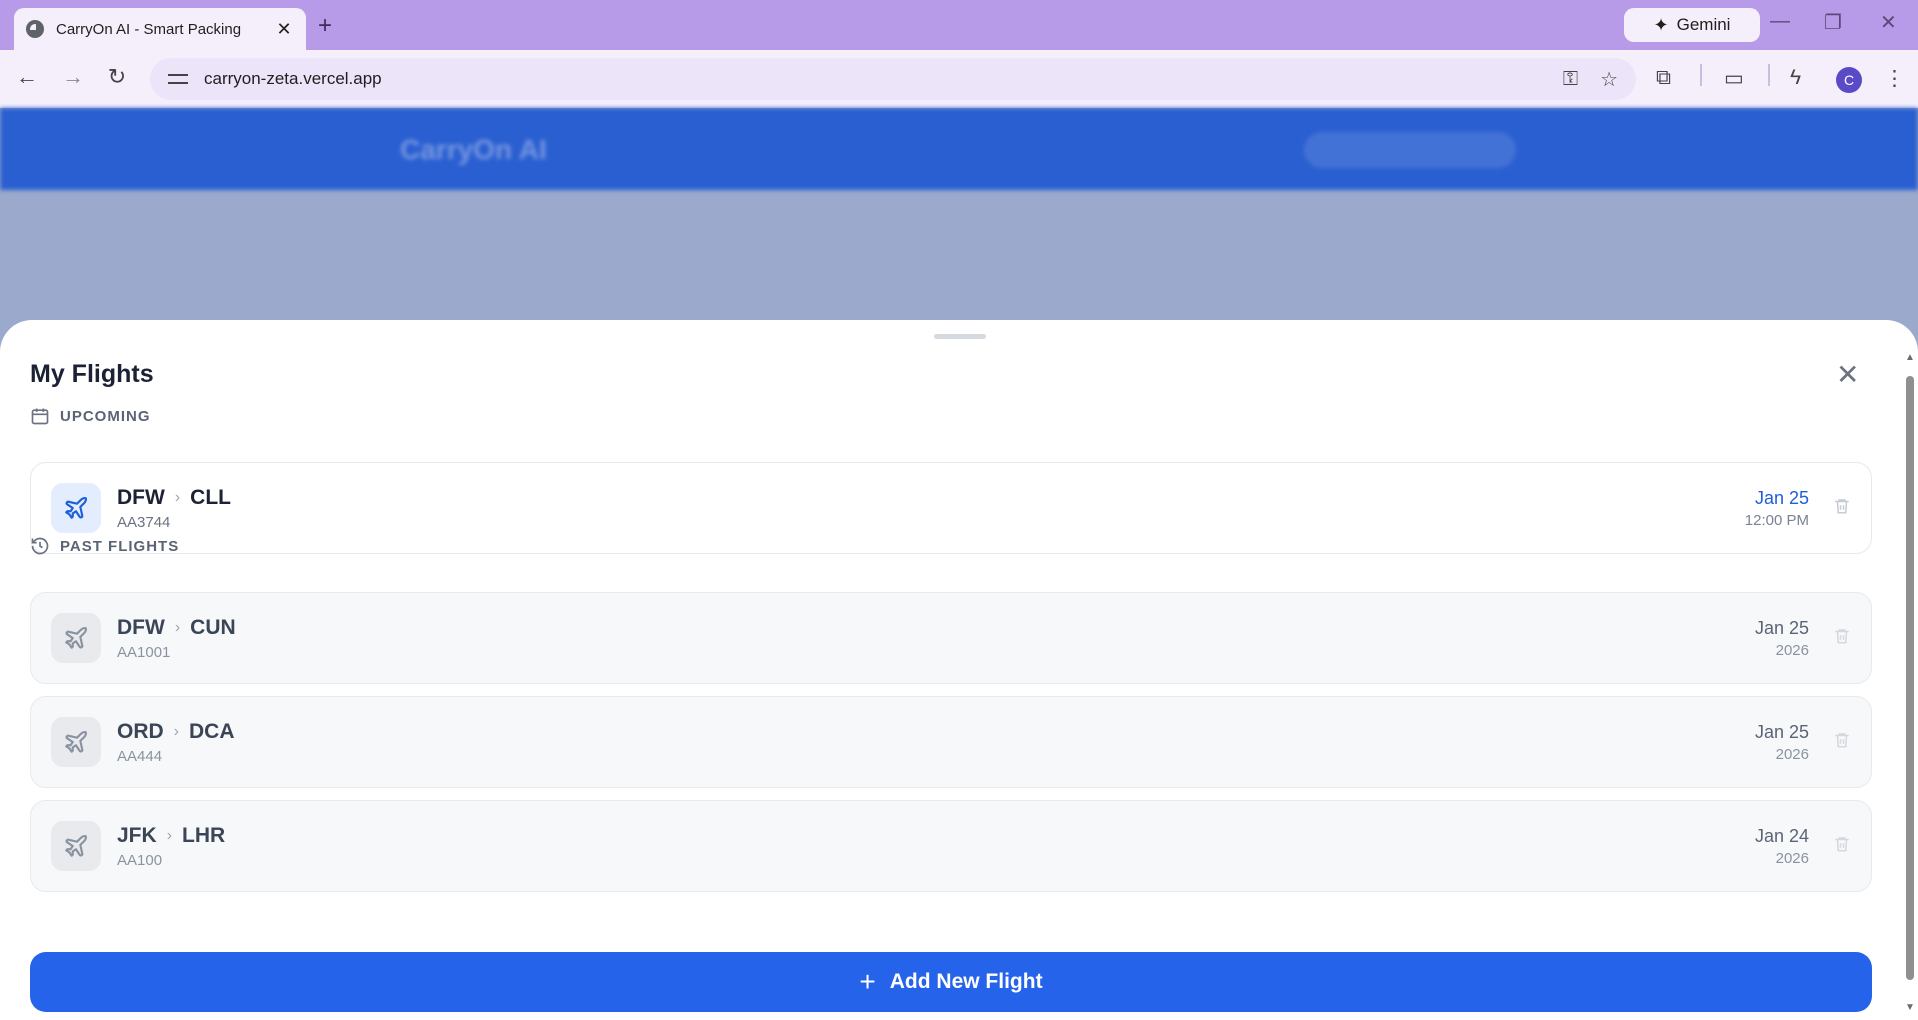 The width and height of the screenshot is (1918, 1020). Describe the element at coordinates (1780, 21) in the screenshot. I see `minimize-icon: —` at that location.